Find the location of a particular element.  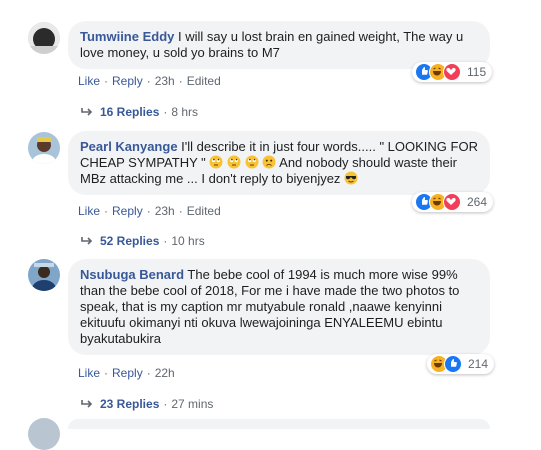

frowning-face-icon is located at coordinates (269, 162).